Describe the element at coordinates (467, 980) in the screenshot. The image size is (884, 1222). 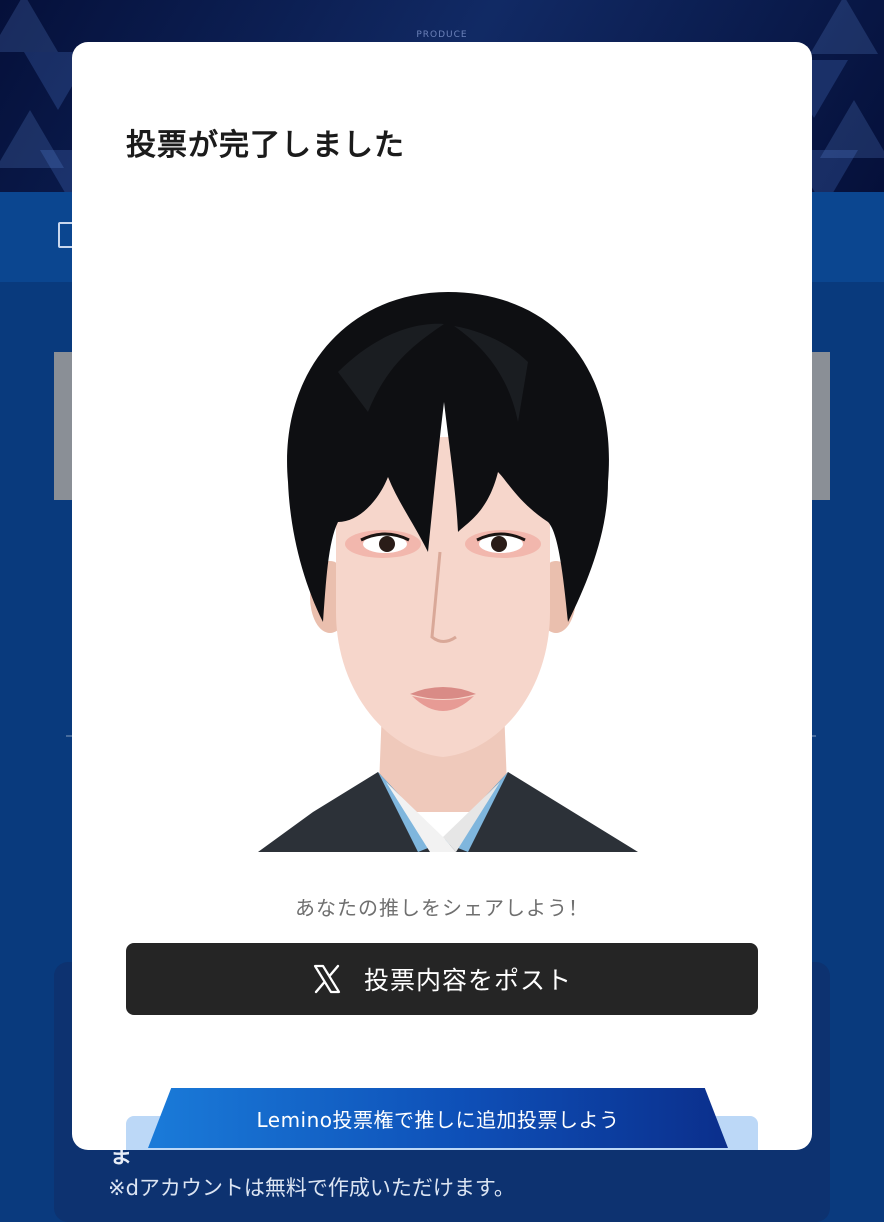
I see `post-button-label: 投票内容をポスト` at that location.